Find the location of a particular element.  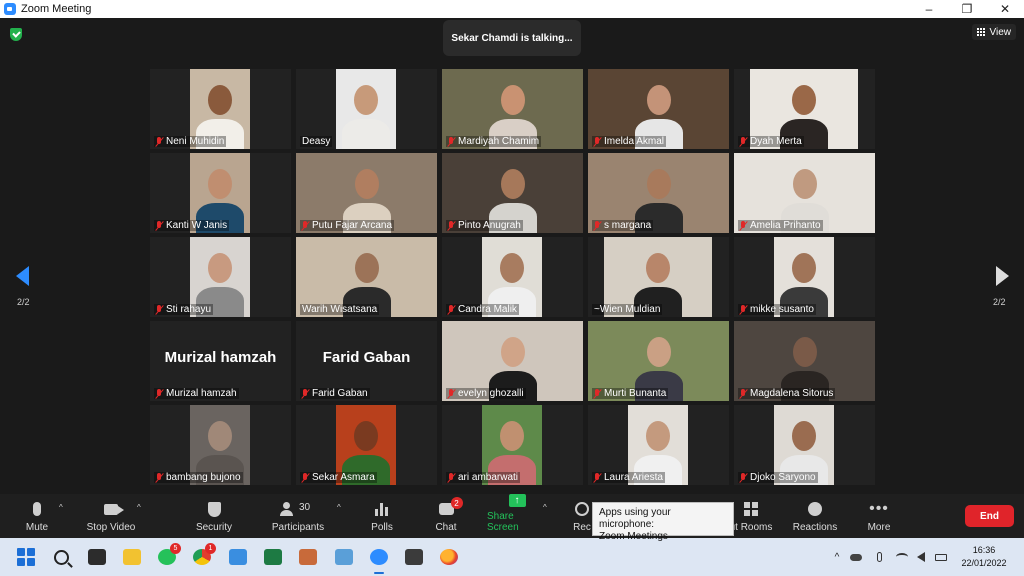

participant-name: Murizal hamzah is located at coordinates (201, 393).